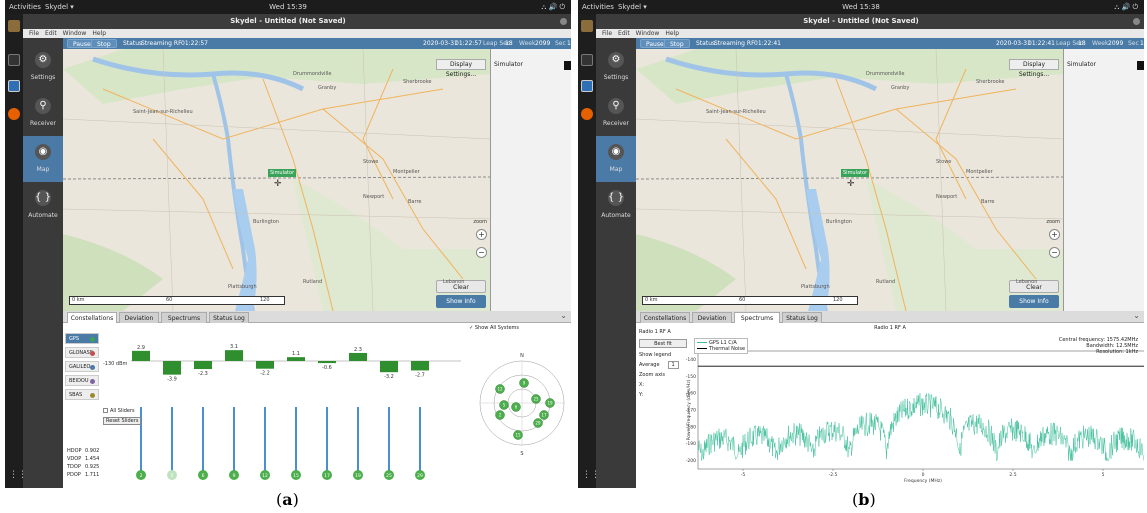  What do you see at coordinates (92, 367) in the screenshot?
I see `status-dot-icon` at bounding box center [92, 367].